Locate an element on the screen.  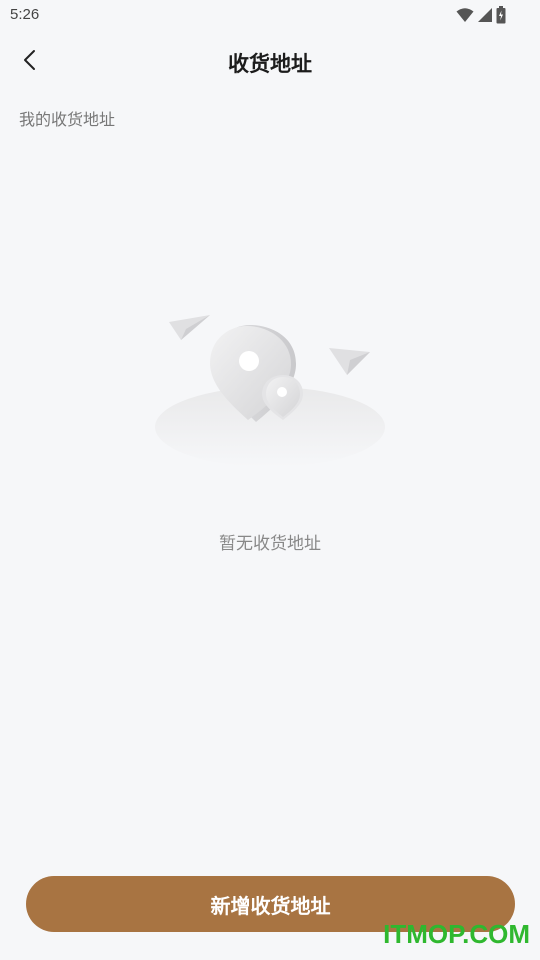
section-label: 我的收货地址 is located at coordinates (67, 119).